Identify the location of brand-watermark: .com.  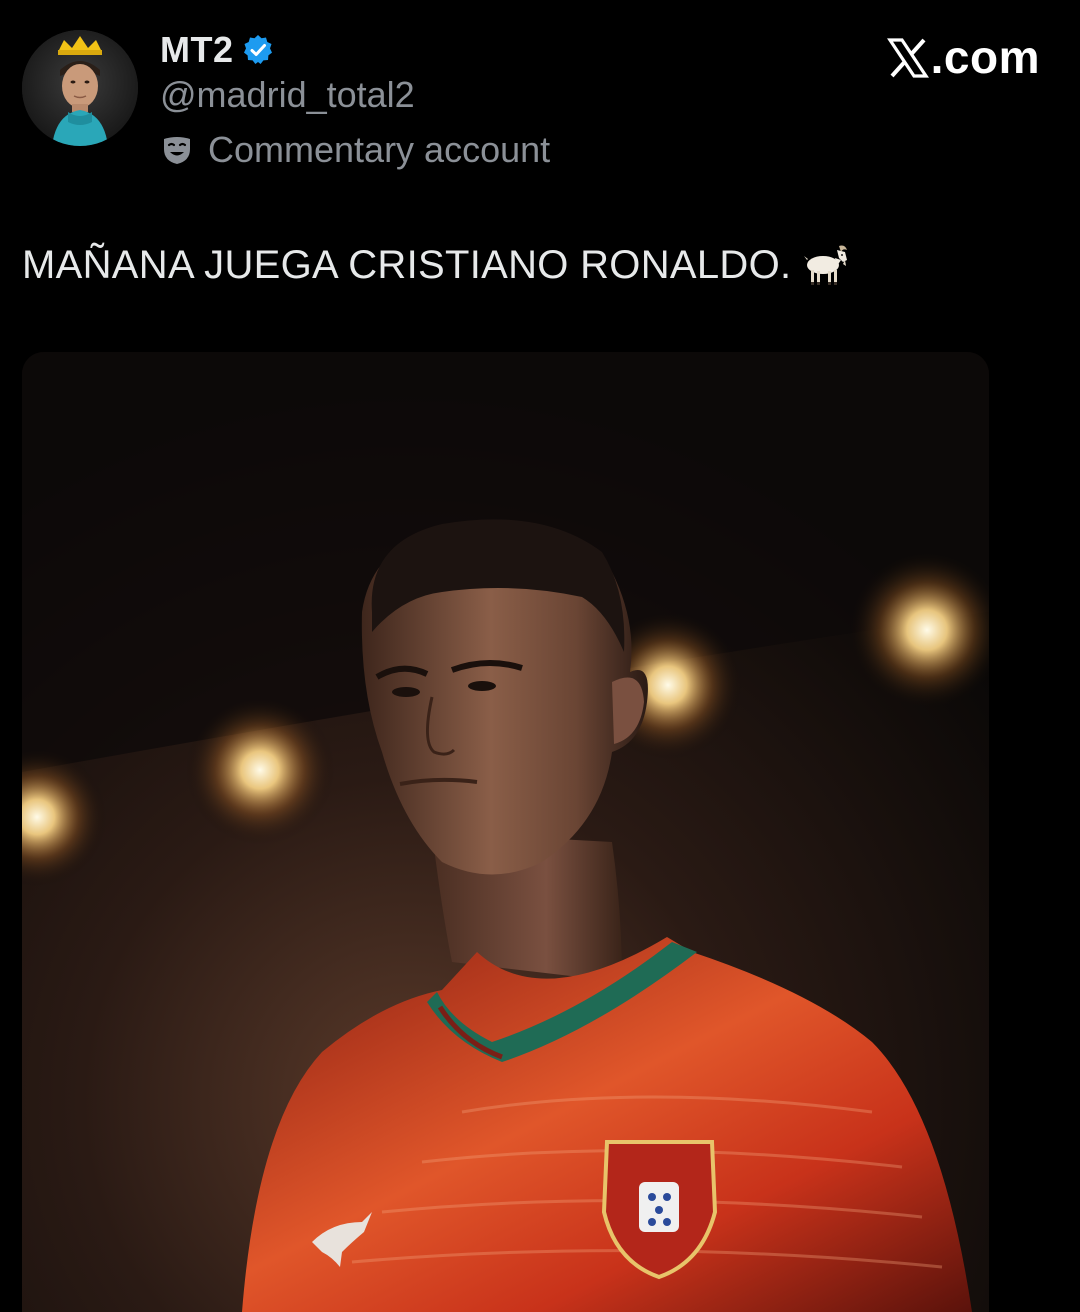
(963, 57).